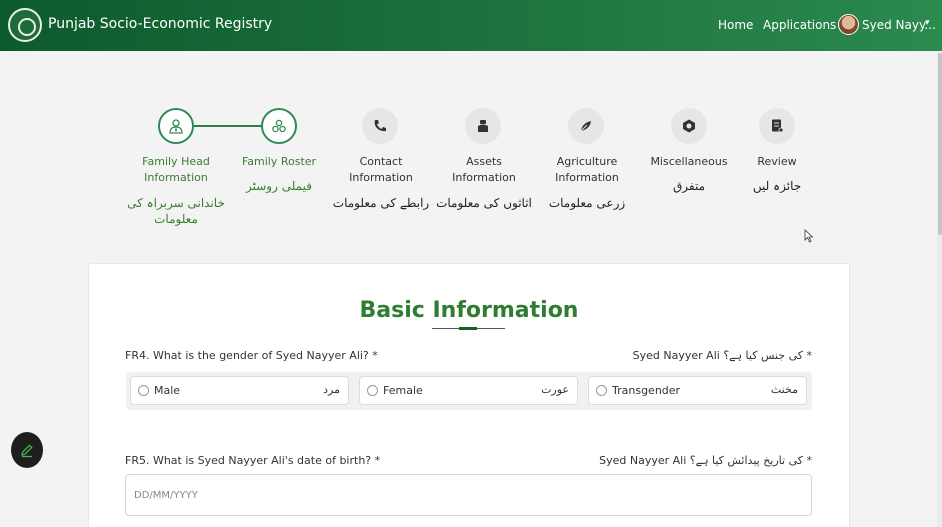 The width and height of the screenshot is (942, 527). Describe the element at coordinates (784, 389) in the screenshot. I see `option-urdu-transgender: مخنث` at that location.